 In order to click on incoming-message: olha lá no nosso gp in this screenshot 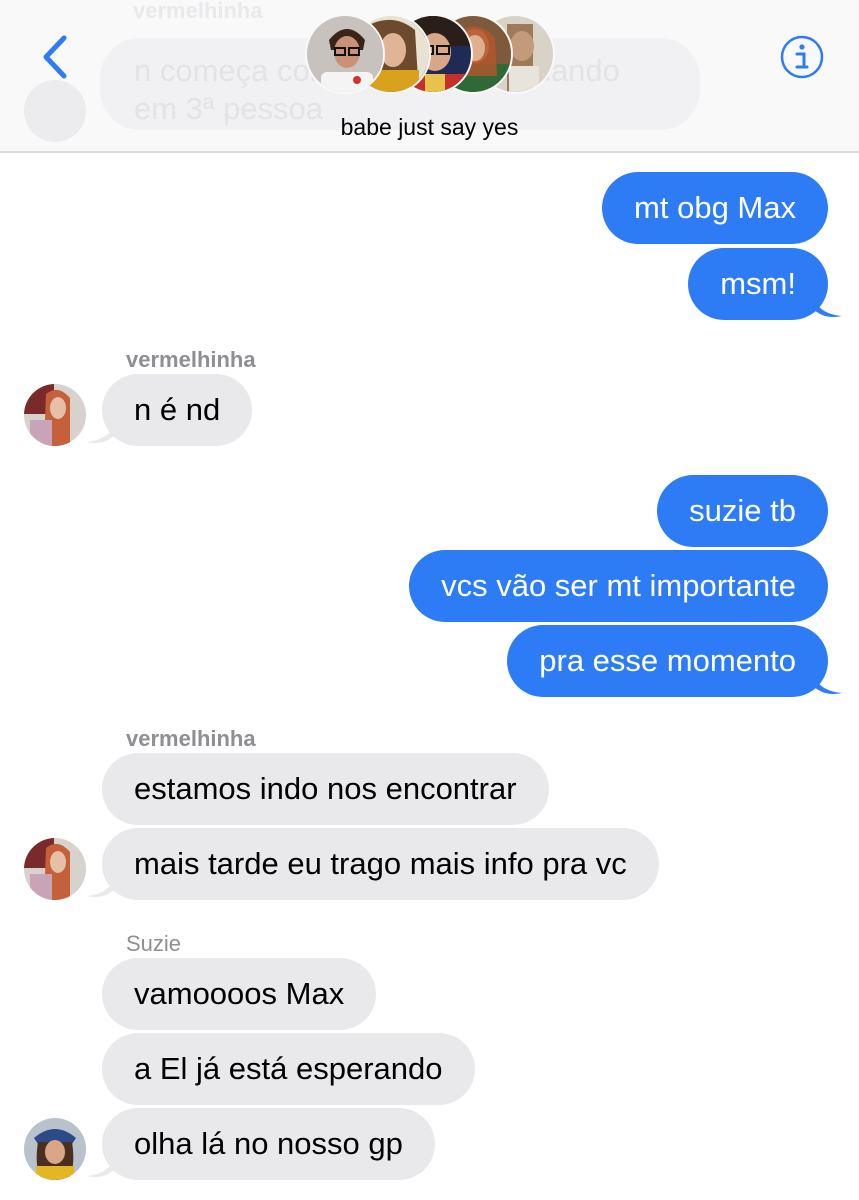, I will do `click(268, 1144)`.